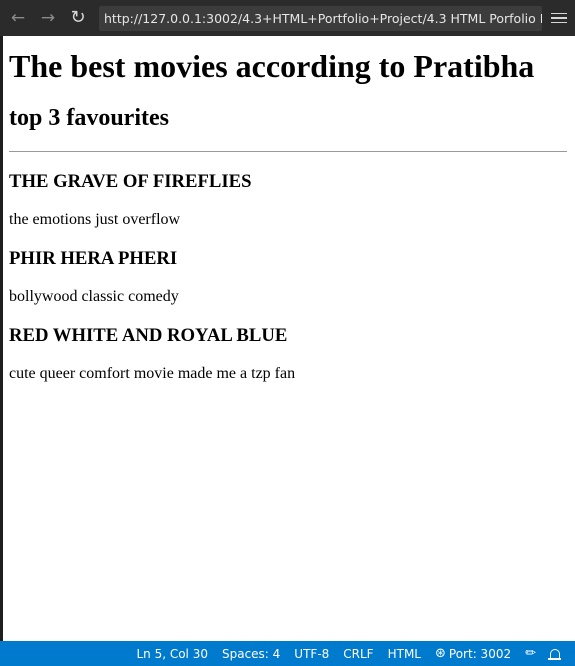 Image resolution: width=575 pixels, height=666 pixels. What do you see at coordinates (480, 653) in the screenshot?
I see `port-label: Port: 3002` at bounding box center [480, 653].